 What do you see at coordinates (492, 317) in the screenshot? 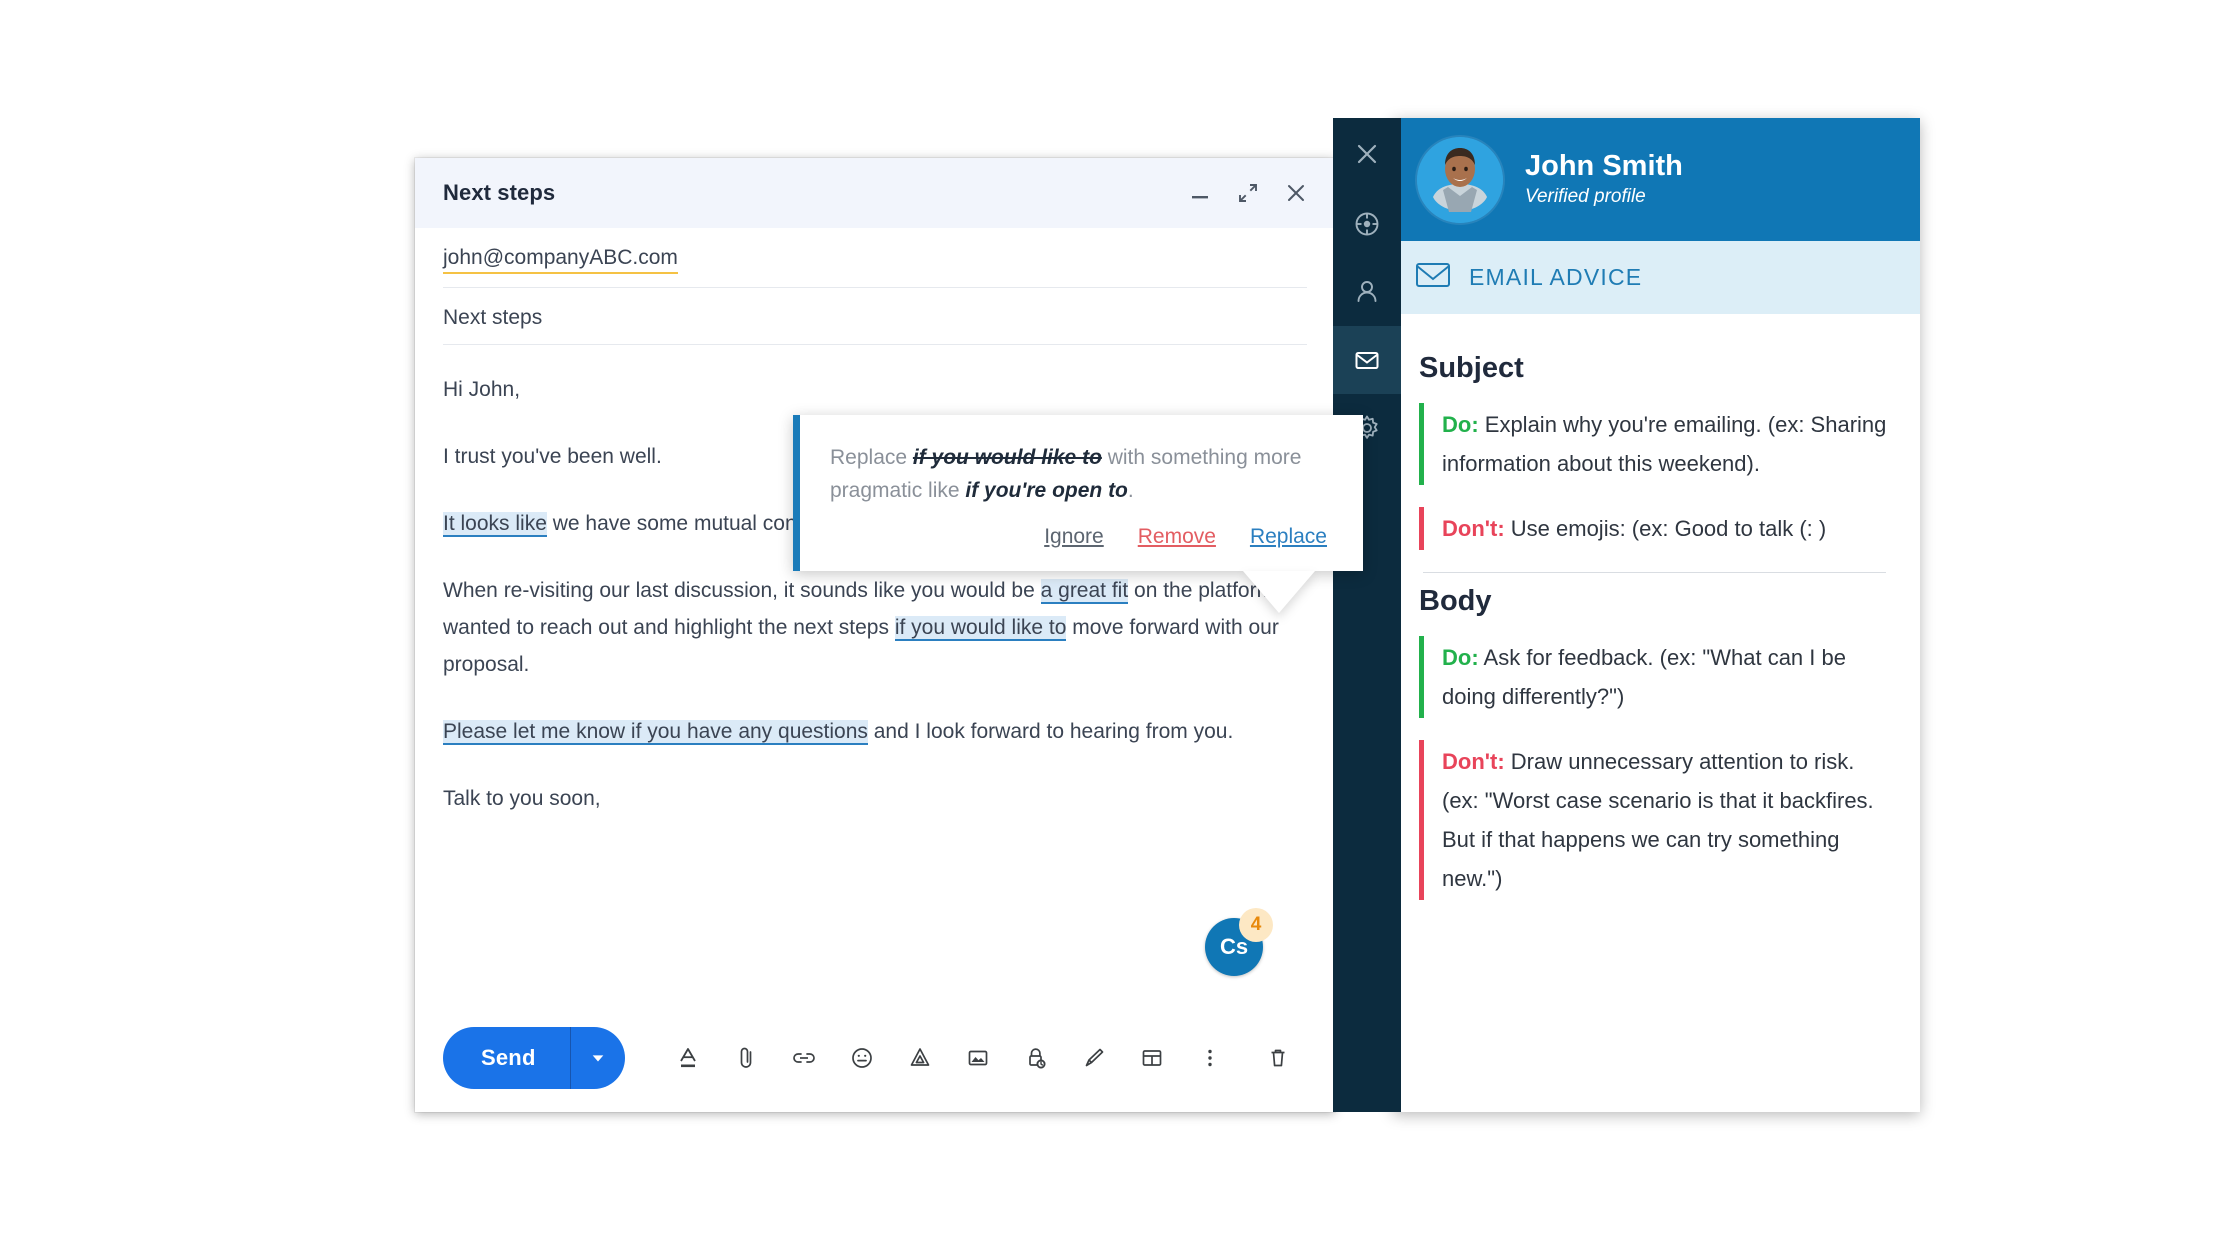
I see `subject-field: Next steps` at bounding box center [492, 317].